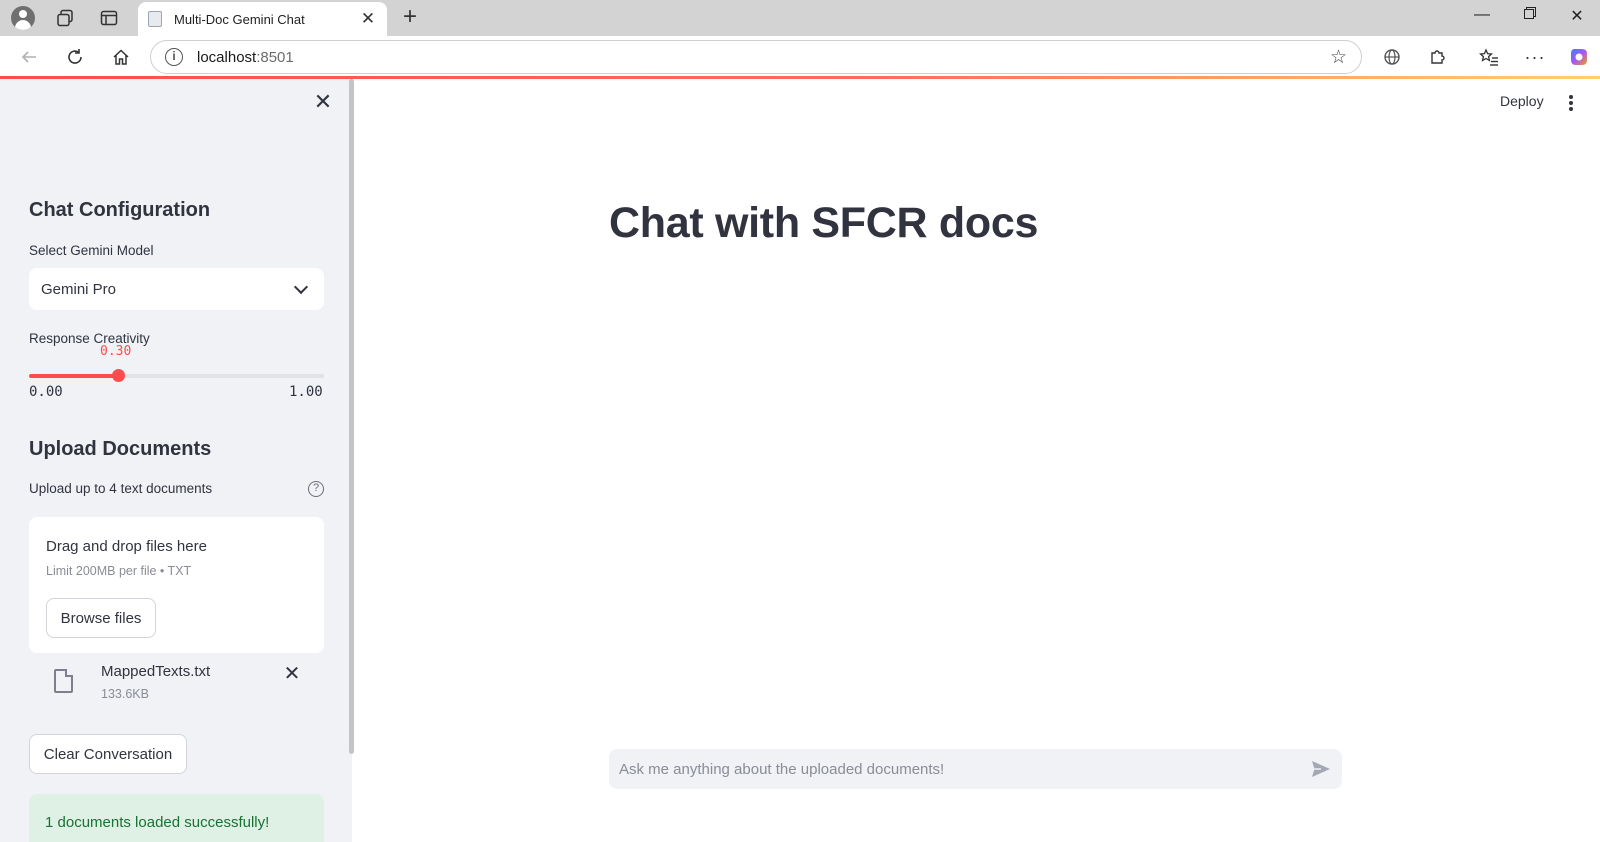 This screenshot has width=1600, height=842. Describe the element at coordinates (126, 546) in the screenshot. I see `dropzone-title: Drag and drop files here` at that location.